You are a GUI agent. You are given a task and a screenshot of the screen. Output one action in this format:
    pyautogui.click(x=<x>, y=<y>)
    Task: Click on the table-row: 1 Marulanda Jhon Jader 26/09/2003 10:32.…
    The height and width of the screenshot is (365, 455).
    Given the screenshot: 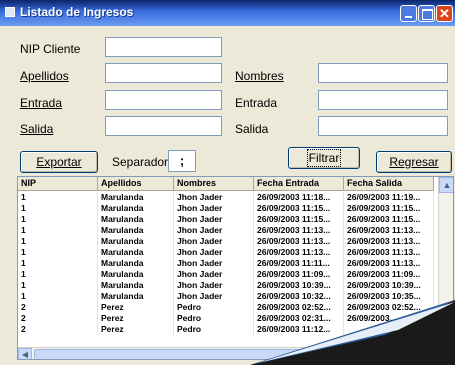 What is the action you would take?
    pyautogui.click(x=228, y=296)
    